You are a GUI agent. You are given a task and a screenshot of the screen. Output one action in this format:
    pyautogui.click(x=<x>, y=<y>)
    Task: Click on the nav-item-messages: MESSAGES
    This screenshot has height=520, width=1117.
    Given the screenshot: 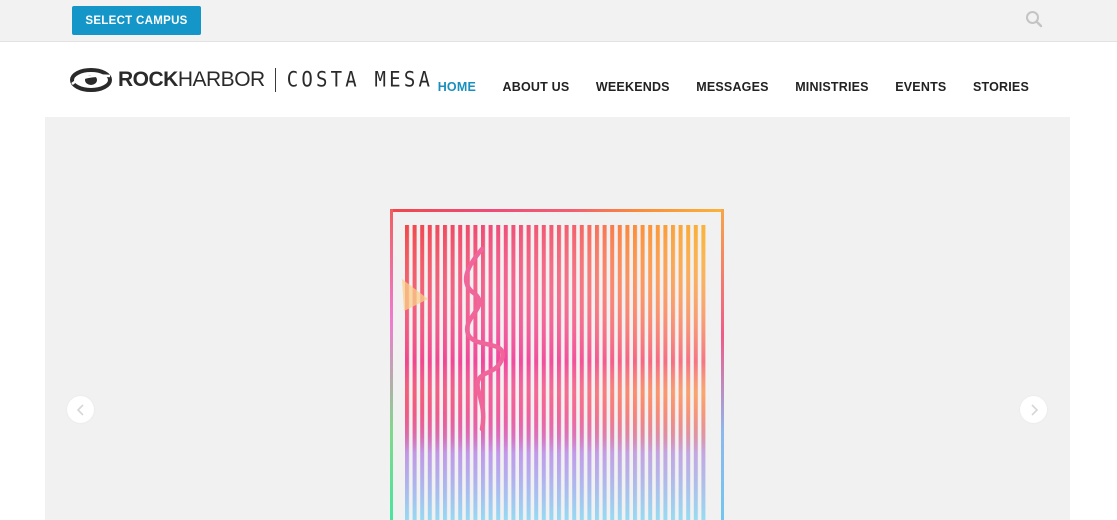 What is the action you would take?
    pyautogui.click(x=732, y=87)
    